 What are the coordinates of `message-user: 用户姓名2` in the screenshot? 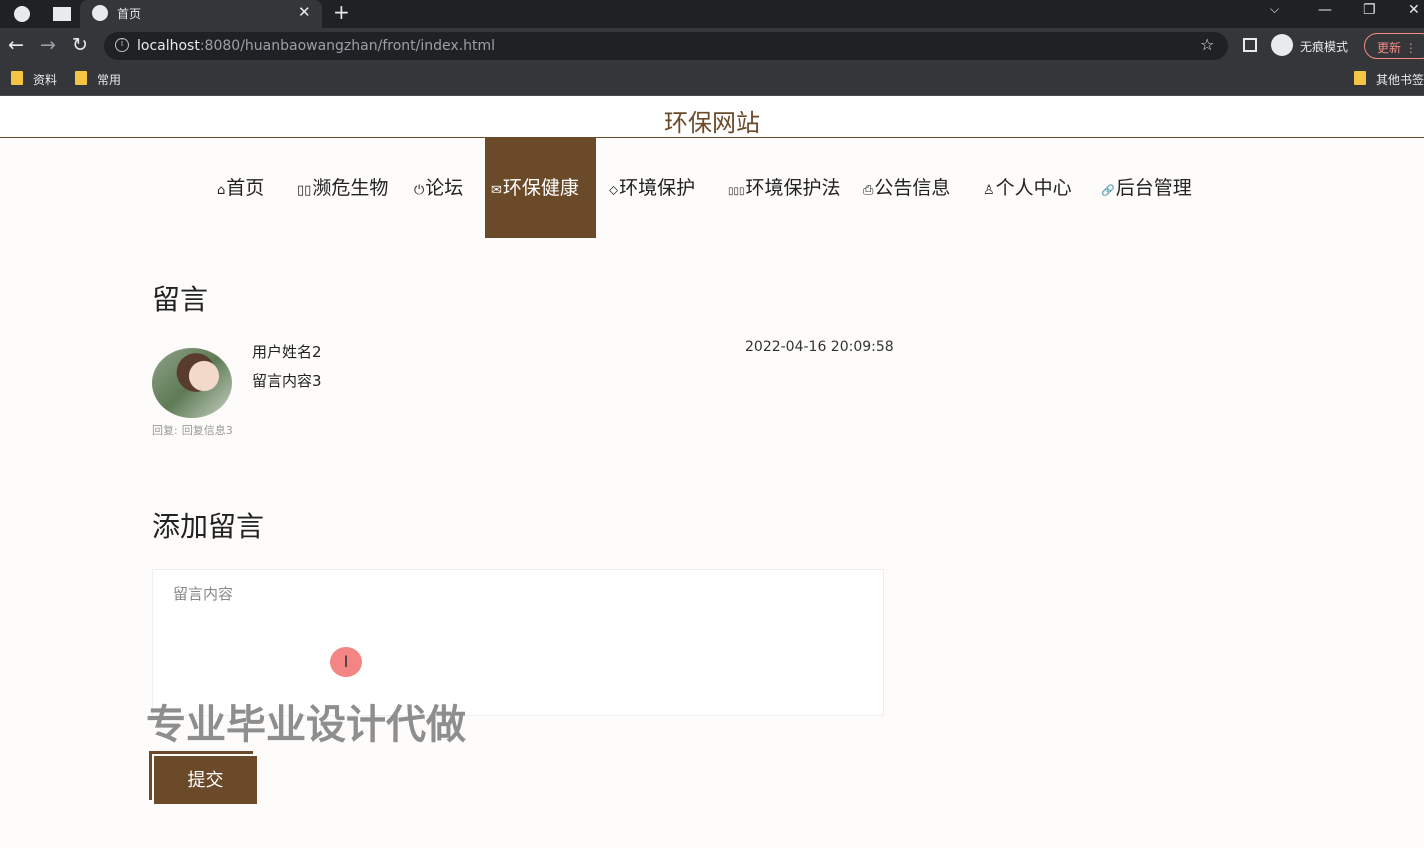 It's located at (287, 352).